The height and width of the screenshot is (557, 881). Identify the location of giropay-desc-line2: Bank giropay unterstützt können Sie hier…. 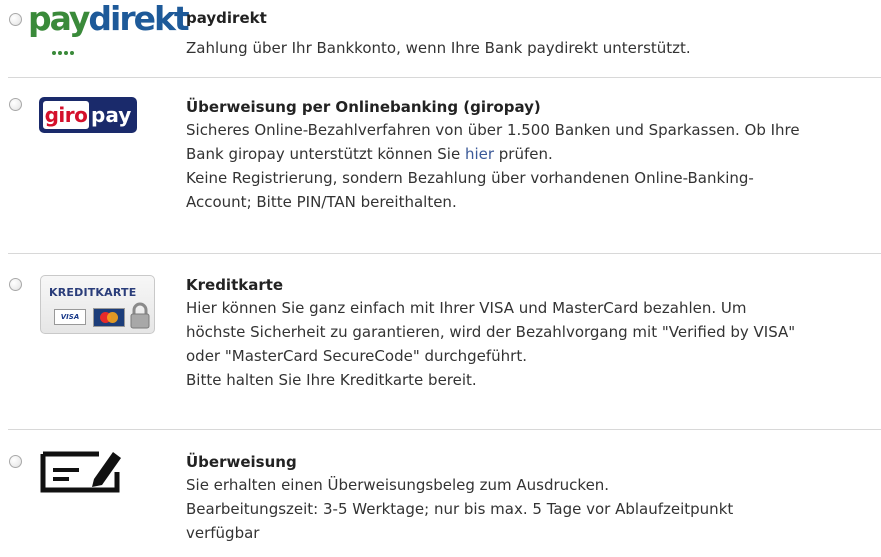
(369, 154).